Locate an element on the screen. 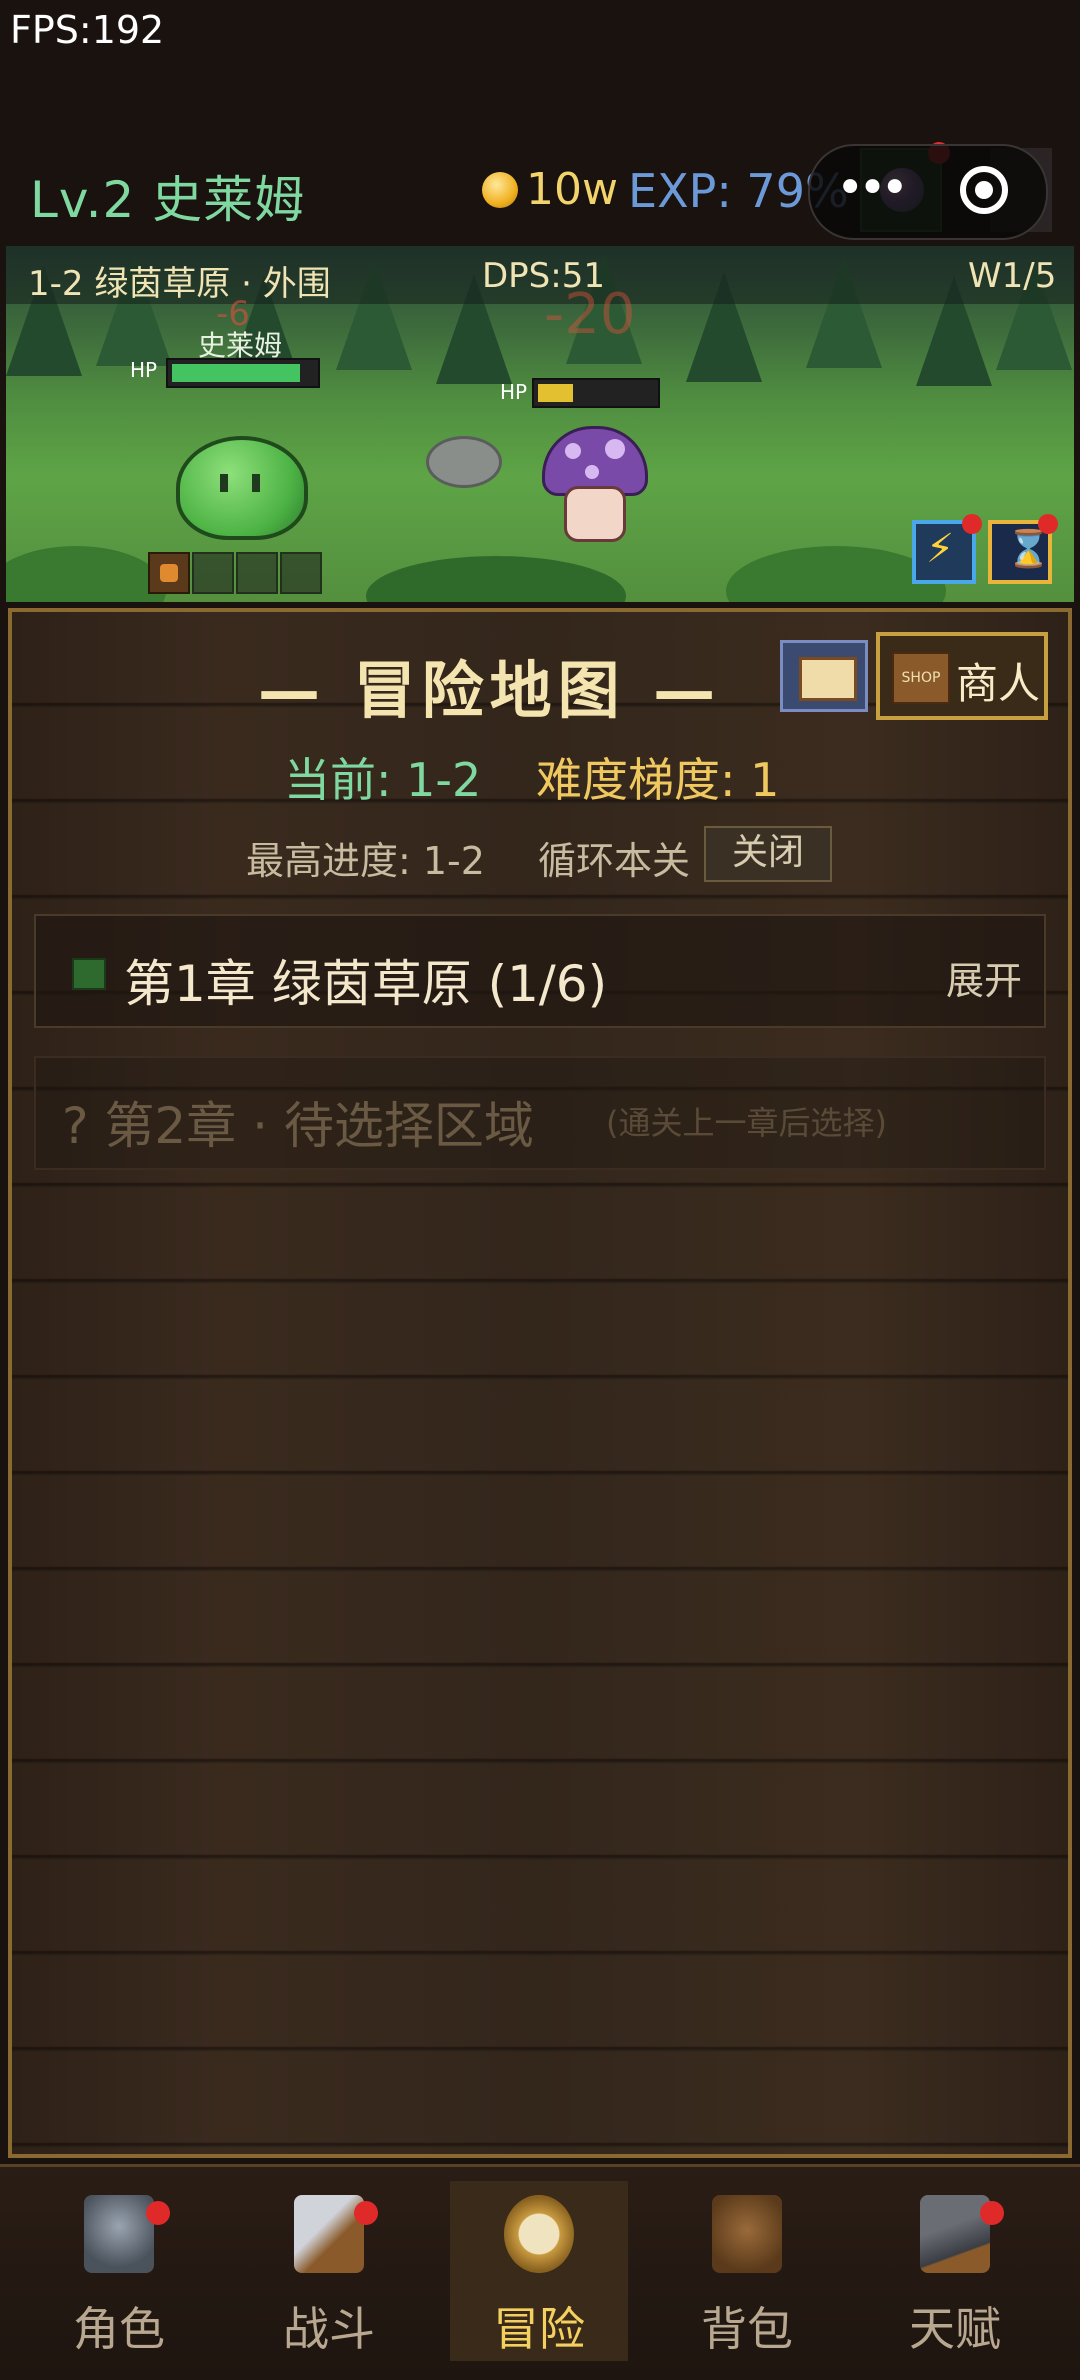 Image resolution: width=1080 pixels, height=2380 pixels. merchant-button: SHOP 商人 is located at coordinates (962, 676).